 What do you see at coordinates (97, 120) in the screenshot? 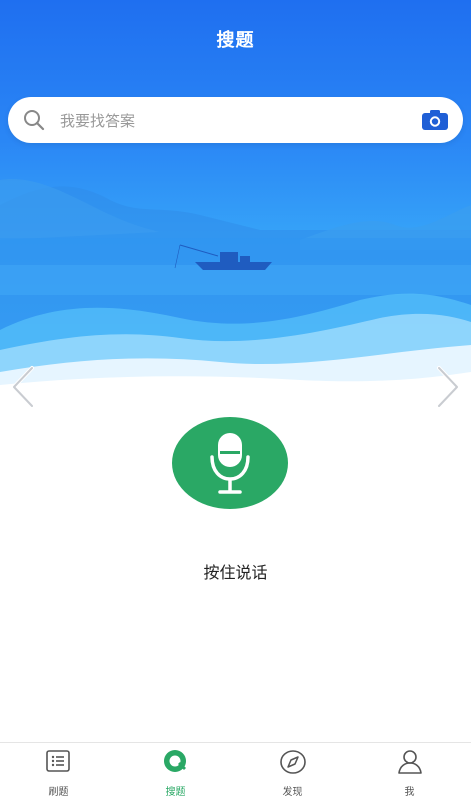
I see `search-input: 我要找答案` at bounding box center [97, 120].